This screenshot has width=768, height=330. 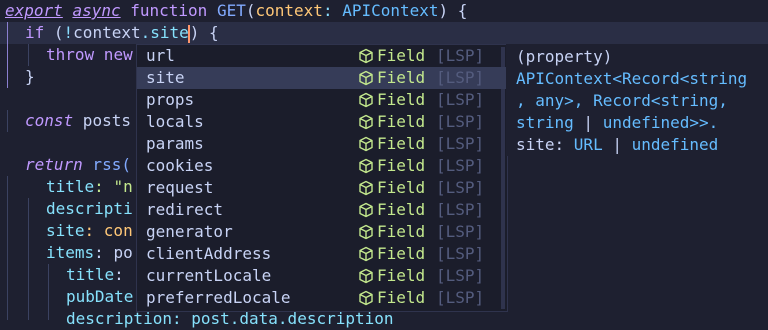 I want to click on completion-item-label: redirect, so click(x=185, y=209).